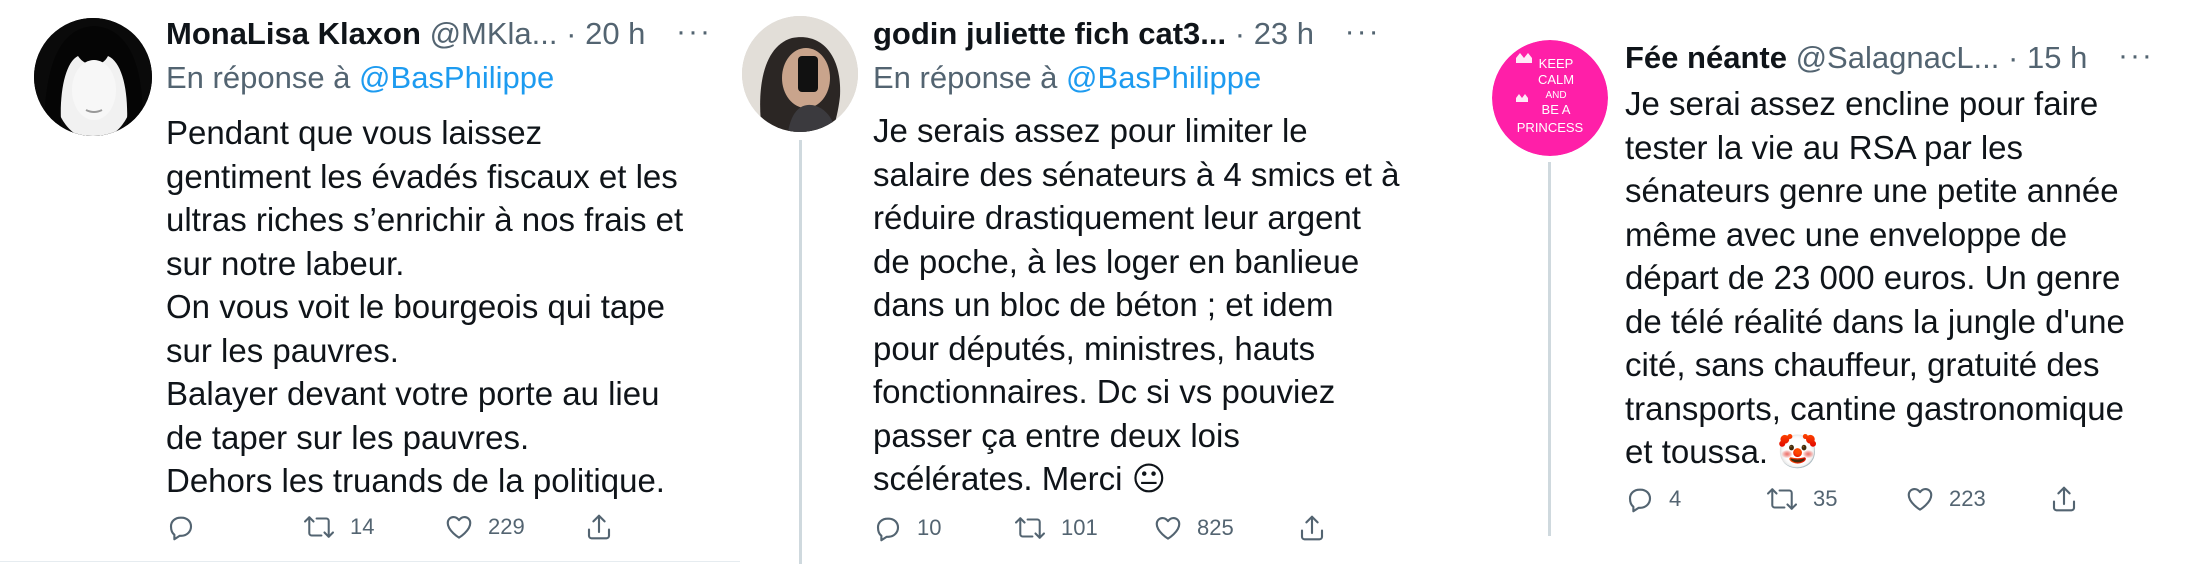  Describe the element at coordinates (362, 526) in the screenshot. I see `retweet-count: 14` at that location.